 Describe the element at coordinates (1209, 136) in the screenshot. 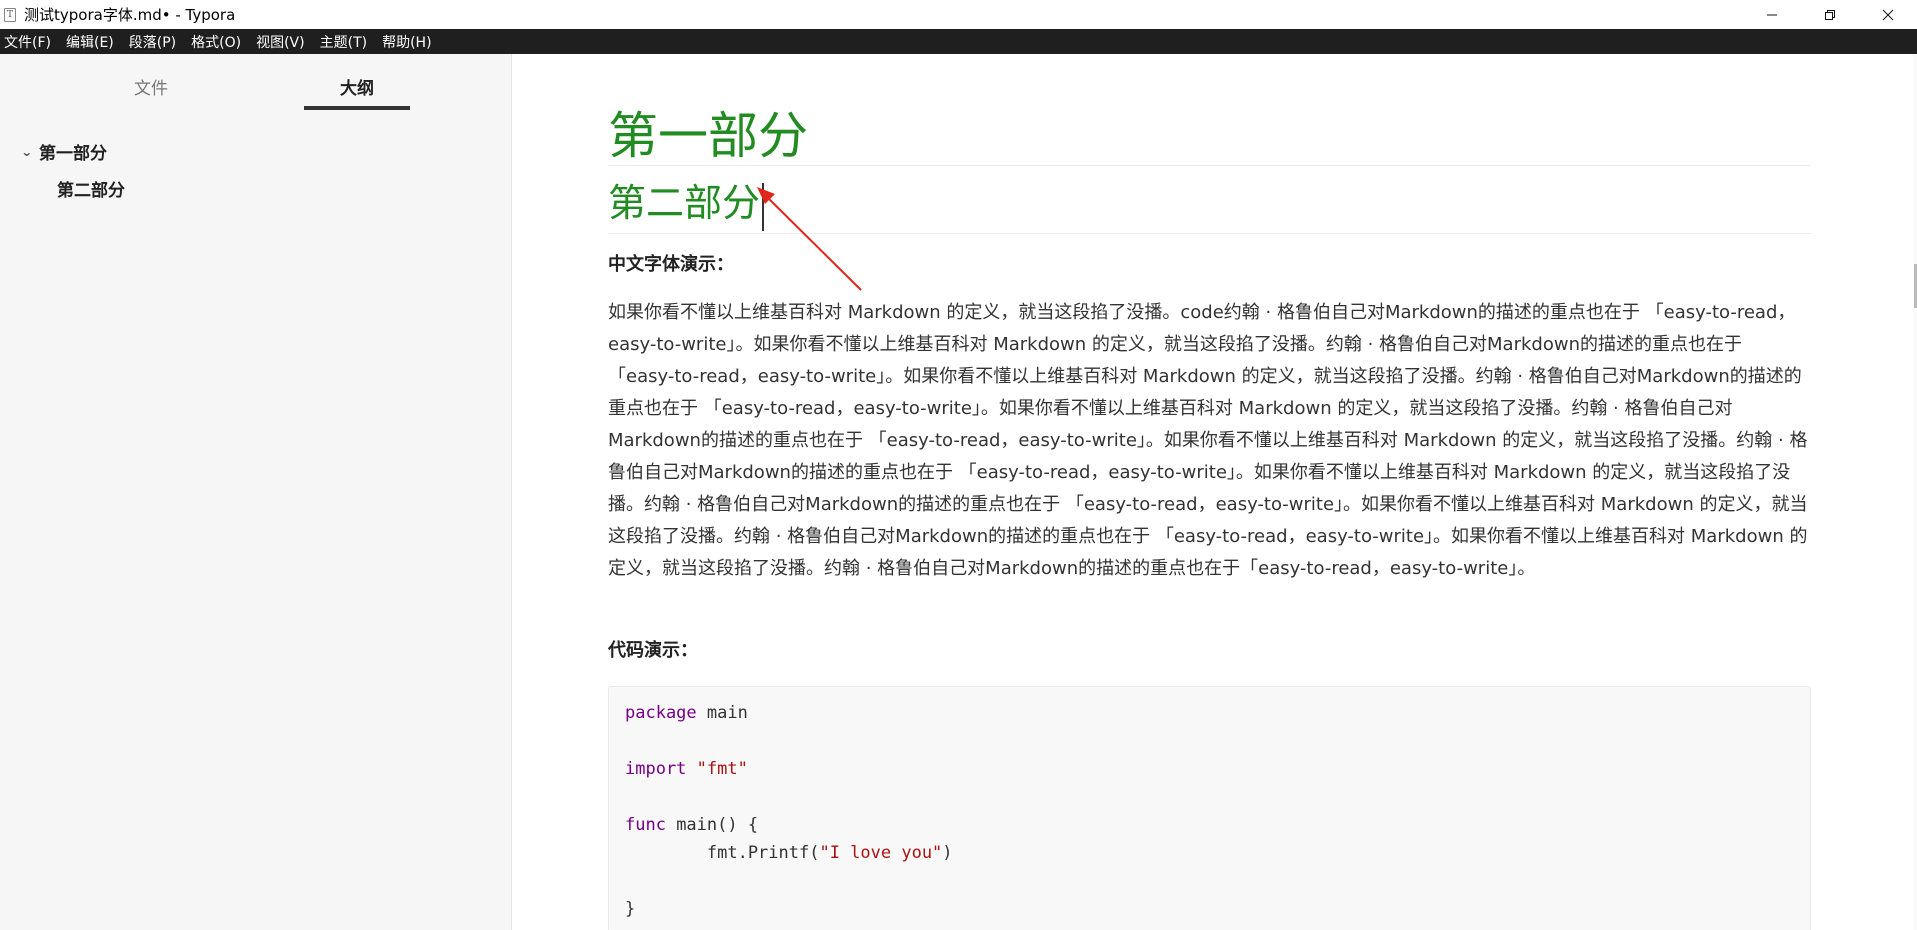

I see `heading-1: 第一部分` at that location.